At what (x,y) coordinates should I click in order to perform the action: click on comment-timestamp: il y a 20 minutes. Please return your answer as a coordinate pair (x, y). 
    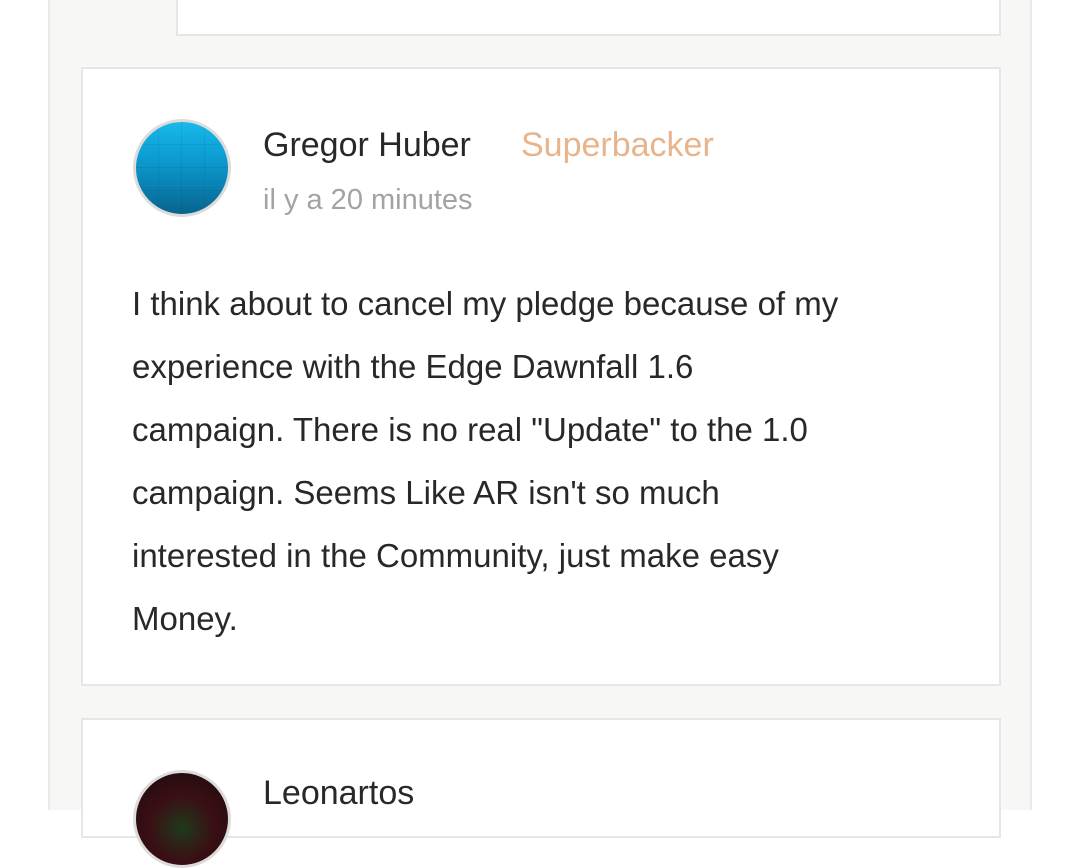
    Looking at the image, I should click on (368, 200).